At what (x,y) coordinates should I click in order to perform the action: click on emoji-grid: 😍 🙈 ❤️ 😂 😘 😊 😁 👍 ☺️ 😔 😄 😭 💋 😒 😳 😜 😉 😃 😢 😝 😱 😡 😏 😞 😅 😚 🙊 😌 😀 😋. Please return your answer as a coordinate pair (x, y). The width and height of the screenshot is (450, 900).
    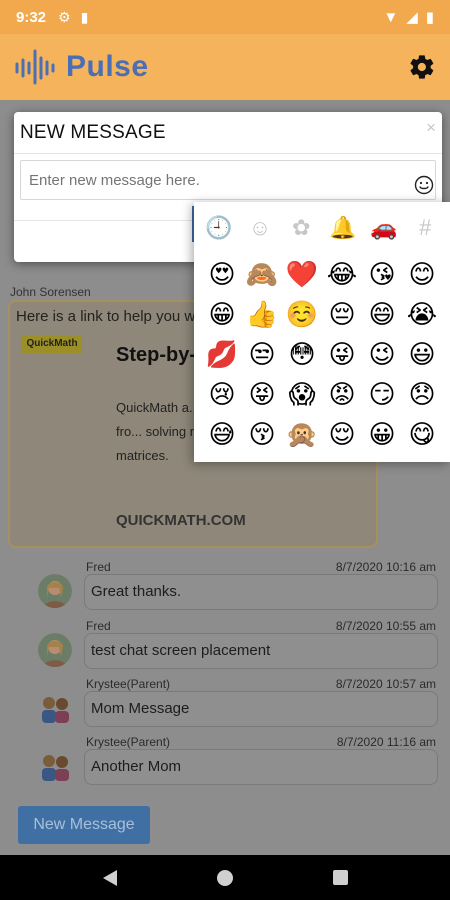
    Looking at the image, I should click on (322, 354).